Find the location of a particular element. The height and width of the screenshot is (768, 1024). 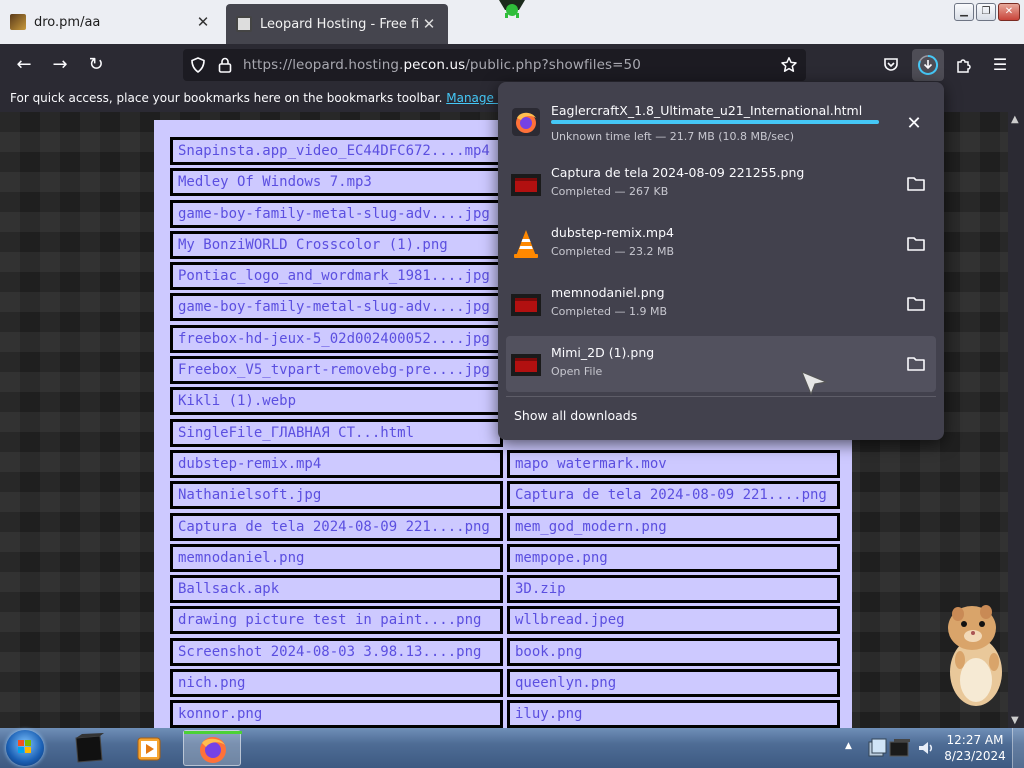

reload-icon: ↻ is located at coordinates (96, 65).